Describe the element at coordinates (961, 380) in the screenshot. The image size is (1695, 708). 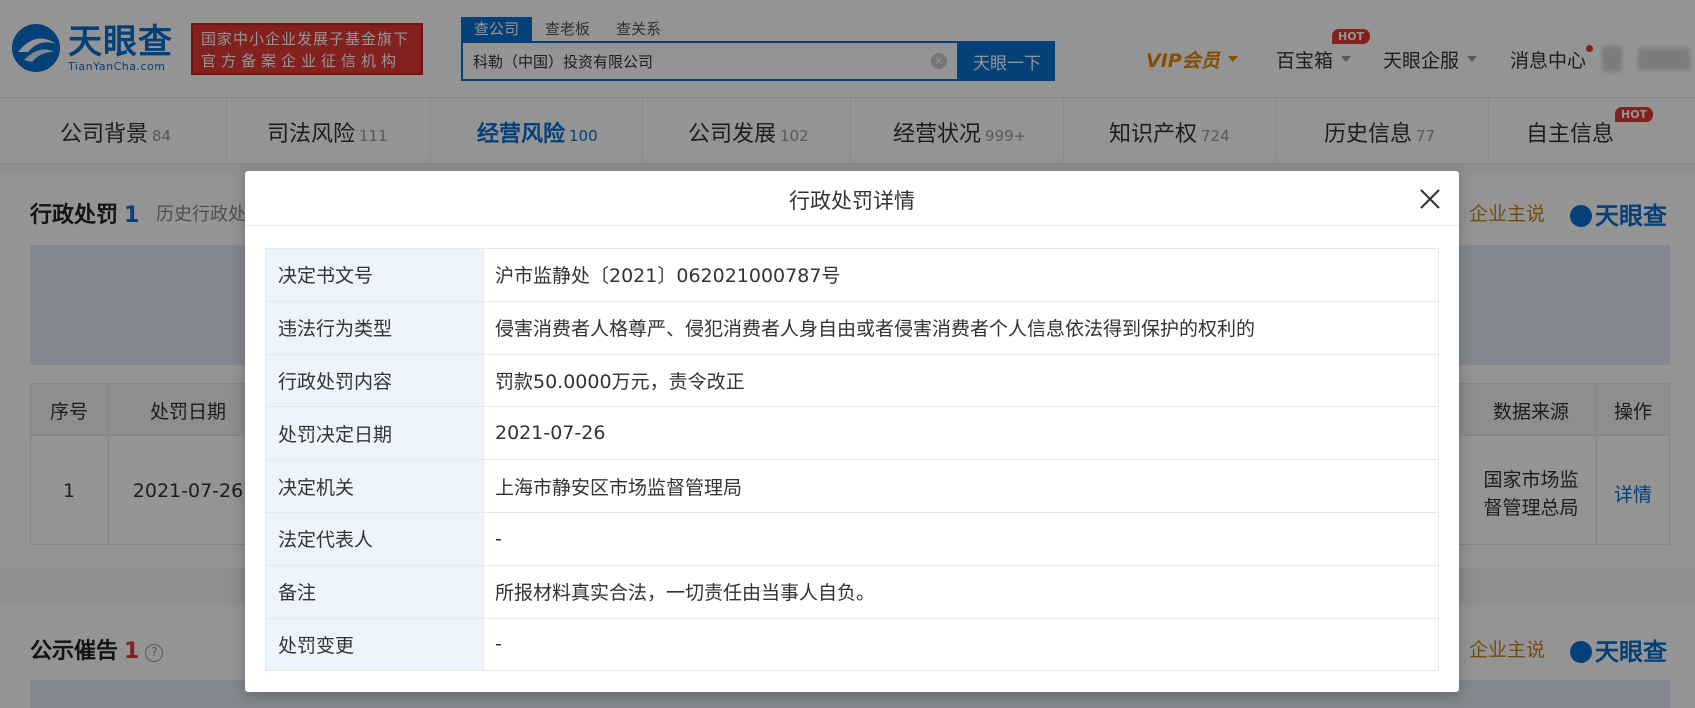
I see `detail-value: 罚款50.0000万元，责令改正` at that location.